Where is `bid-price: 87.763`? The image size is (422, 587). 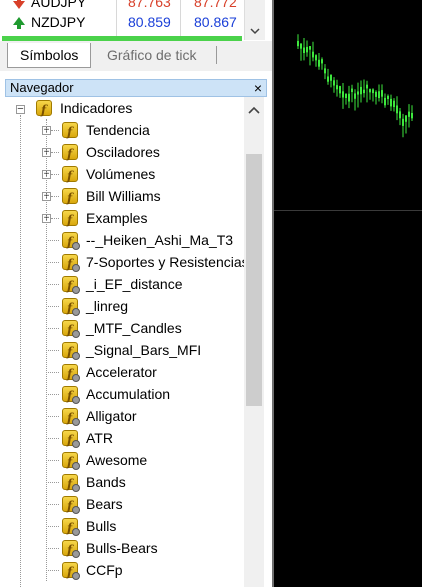
bid-price: 87.763 is located at coordinates (149, 5).